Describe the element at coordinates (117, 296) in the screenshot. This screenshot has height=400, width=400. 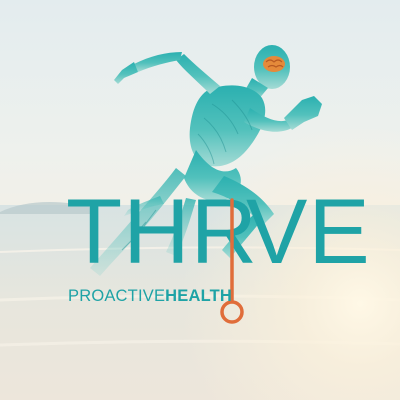
I see `tagline-proactive: PROACTIVE` at that location.